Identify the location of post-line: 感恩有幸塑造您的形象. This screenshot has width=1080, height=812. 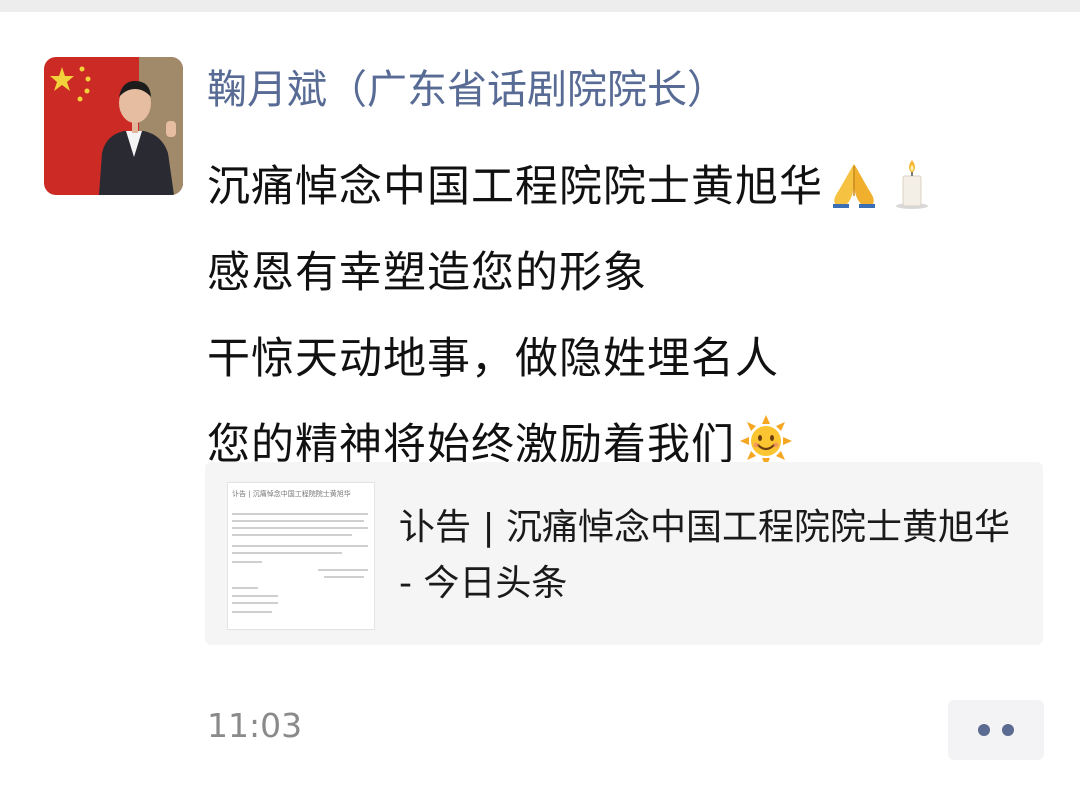
(627, 269).